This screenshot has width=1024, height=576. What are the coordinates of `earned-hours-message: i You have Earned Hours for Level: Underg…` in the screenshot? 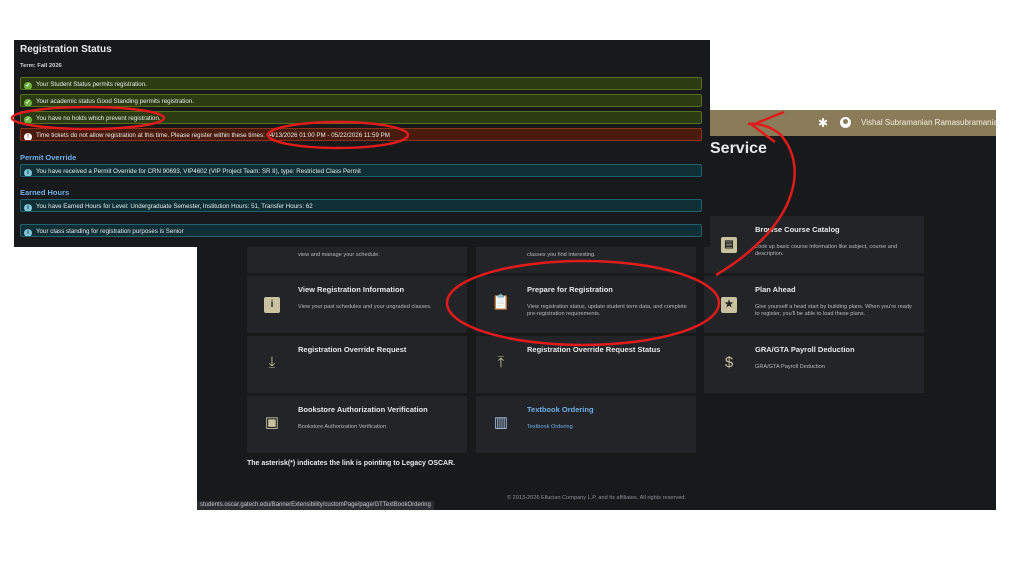 It's located at (361, 205).